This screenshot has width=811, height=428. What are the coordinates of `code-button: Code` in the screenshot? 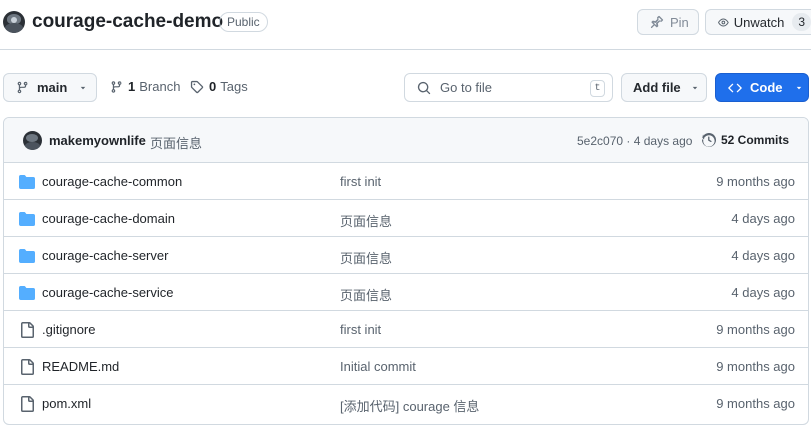 It's located at (762, 87).